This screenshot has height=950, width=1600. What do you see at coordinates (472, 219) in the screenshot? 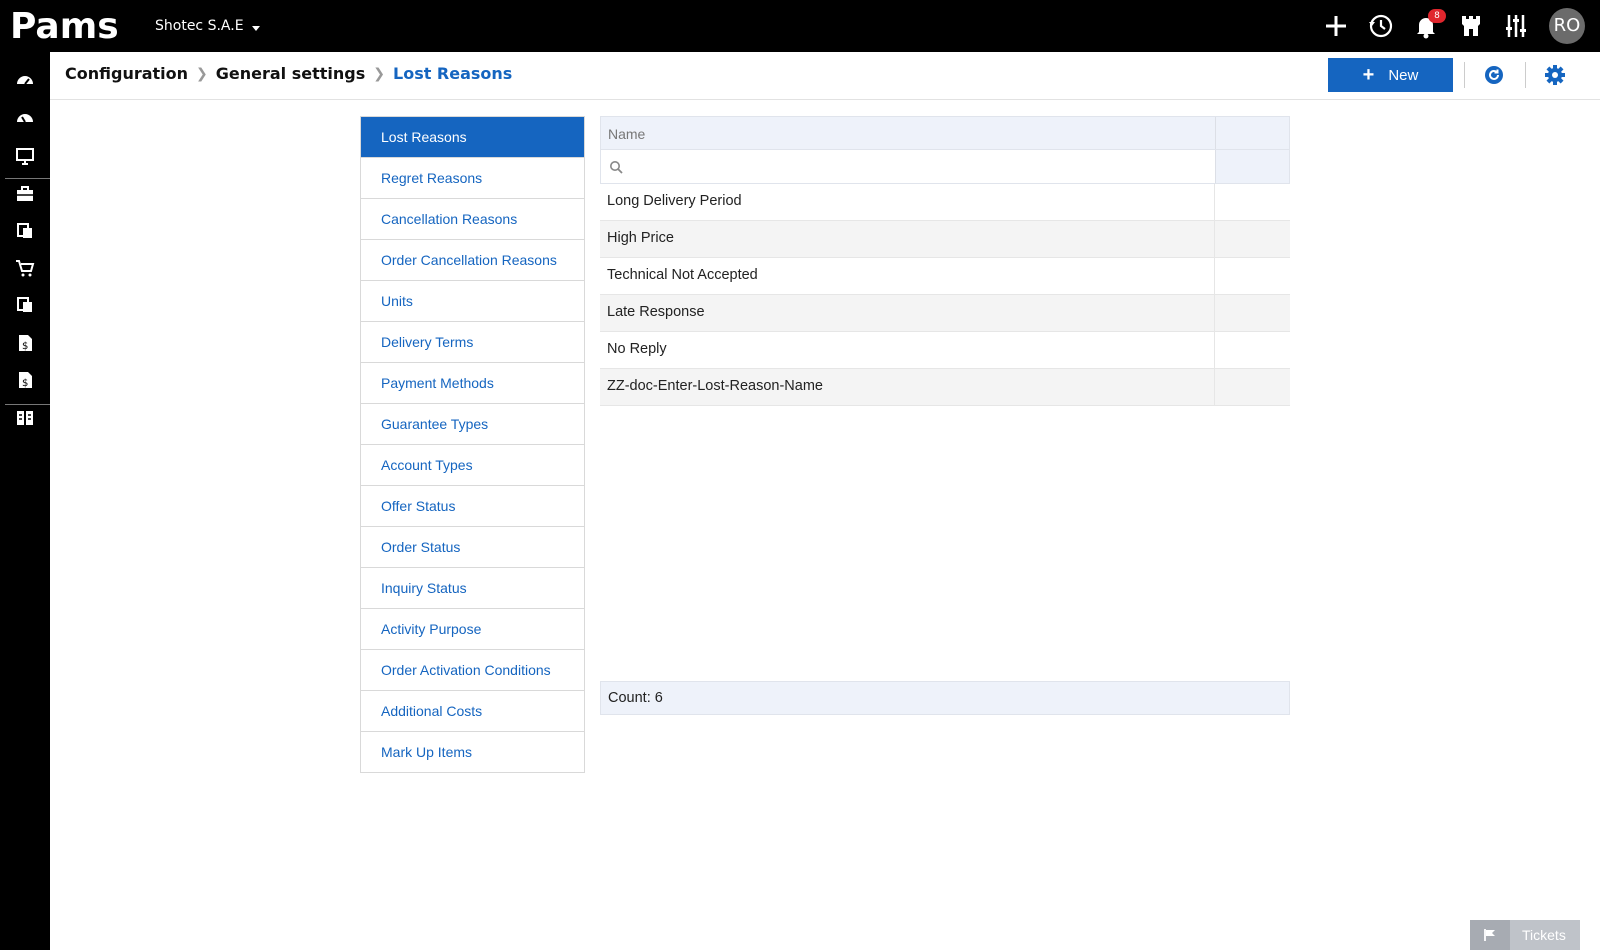
I see `menu-item-cancellation-reasons: Cancellation Reasons` at bounding box center [472, 219].